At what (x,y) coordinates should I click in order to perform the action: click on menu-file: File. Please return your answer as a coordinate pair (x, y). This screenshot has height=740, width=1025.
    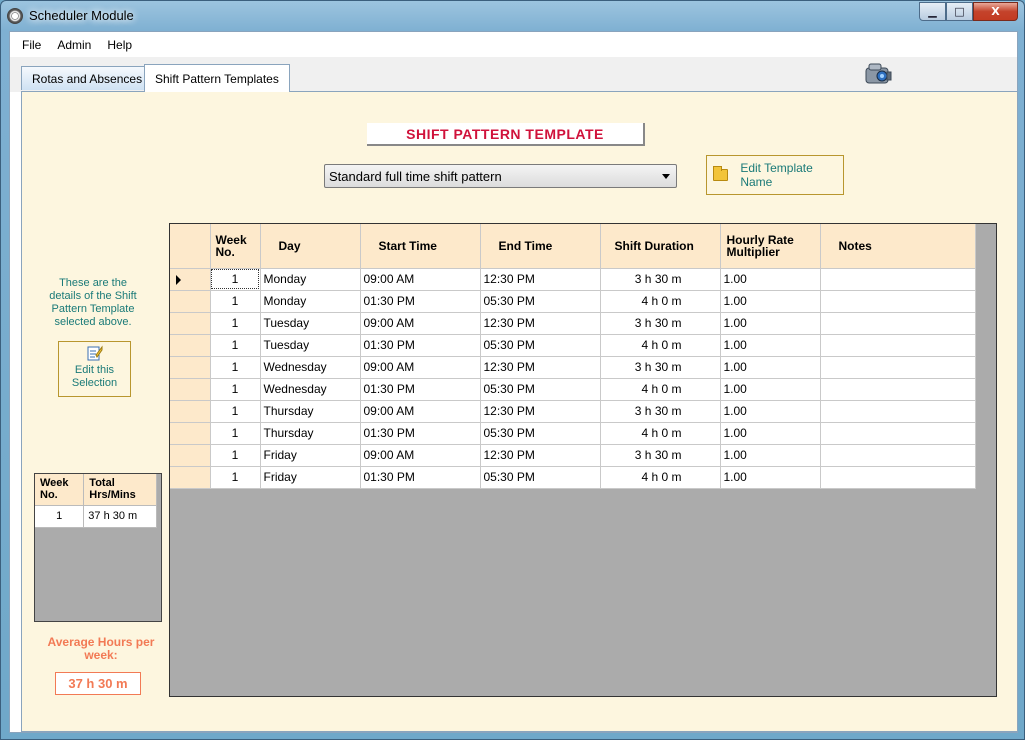
    Looking at the image, I should click on (31, 45).